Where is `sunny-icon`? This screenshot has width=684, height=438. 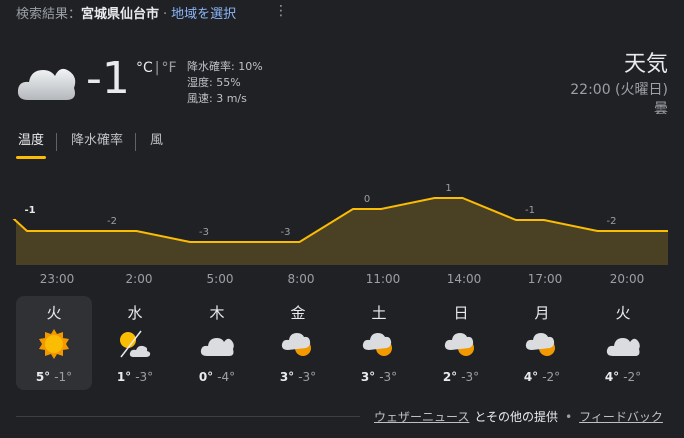 sunny-icon is located at coordinates (54, 344).